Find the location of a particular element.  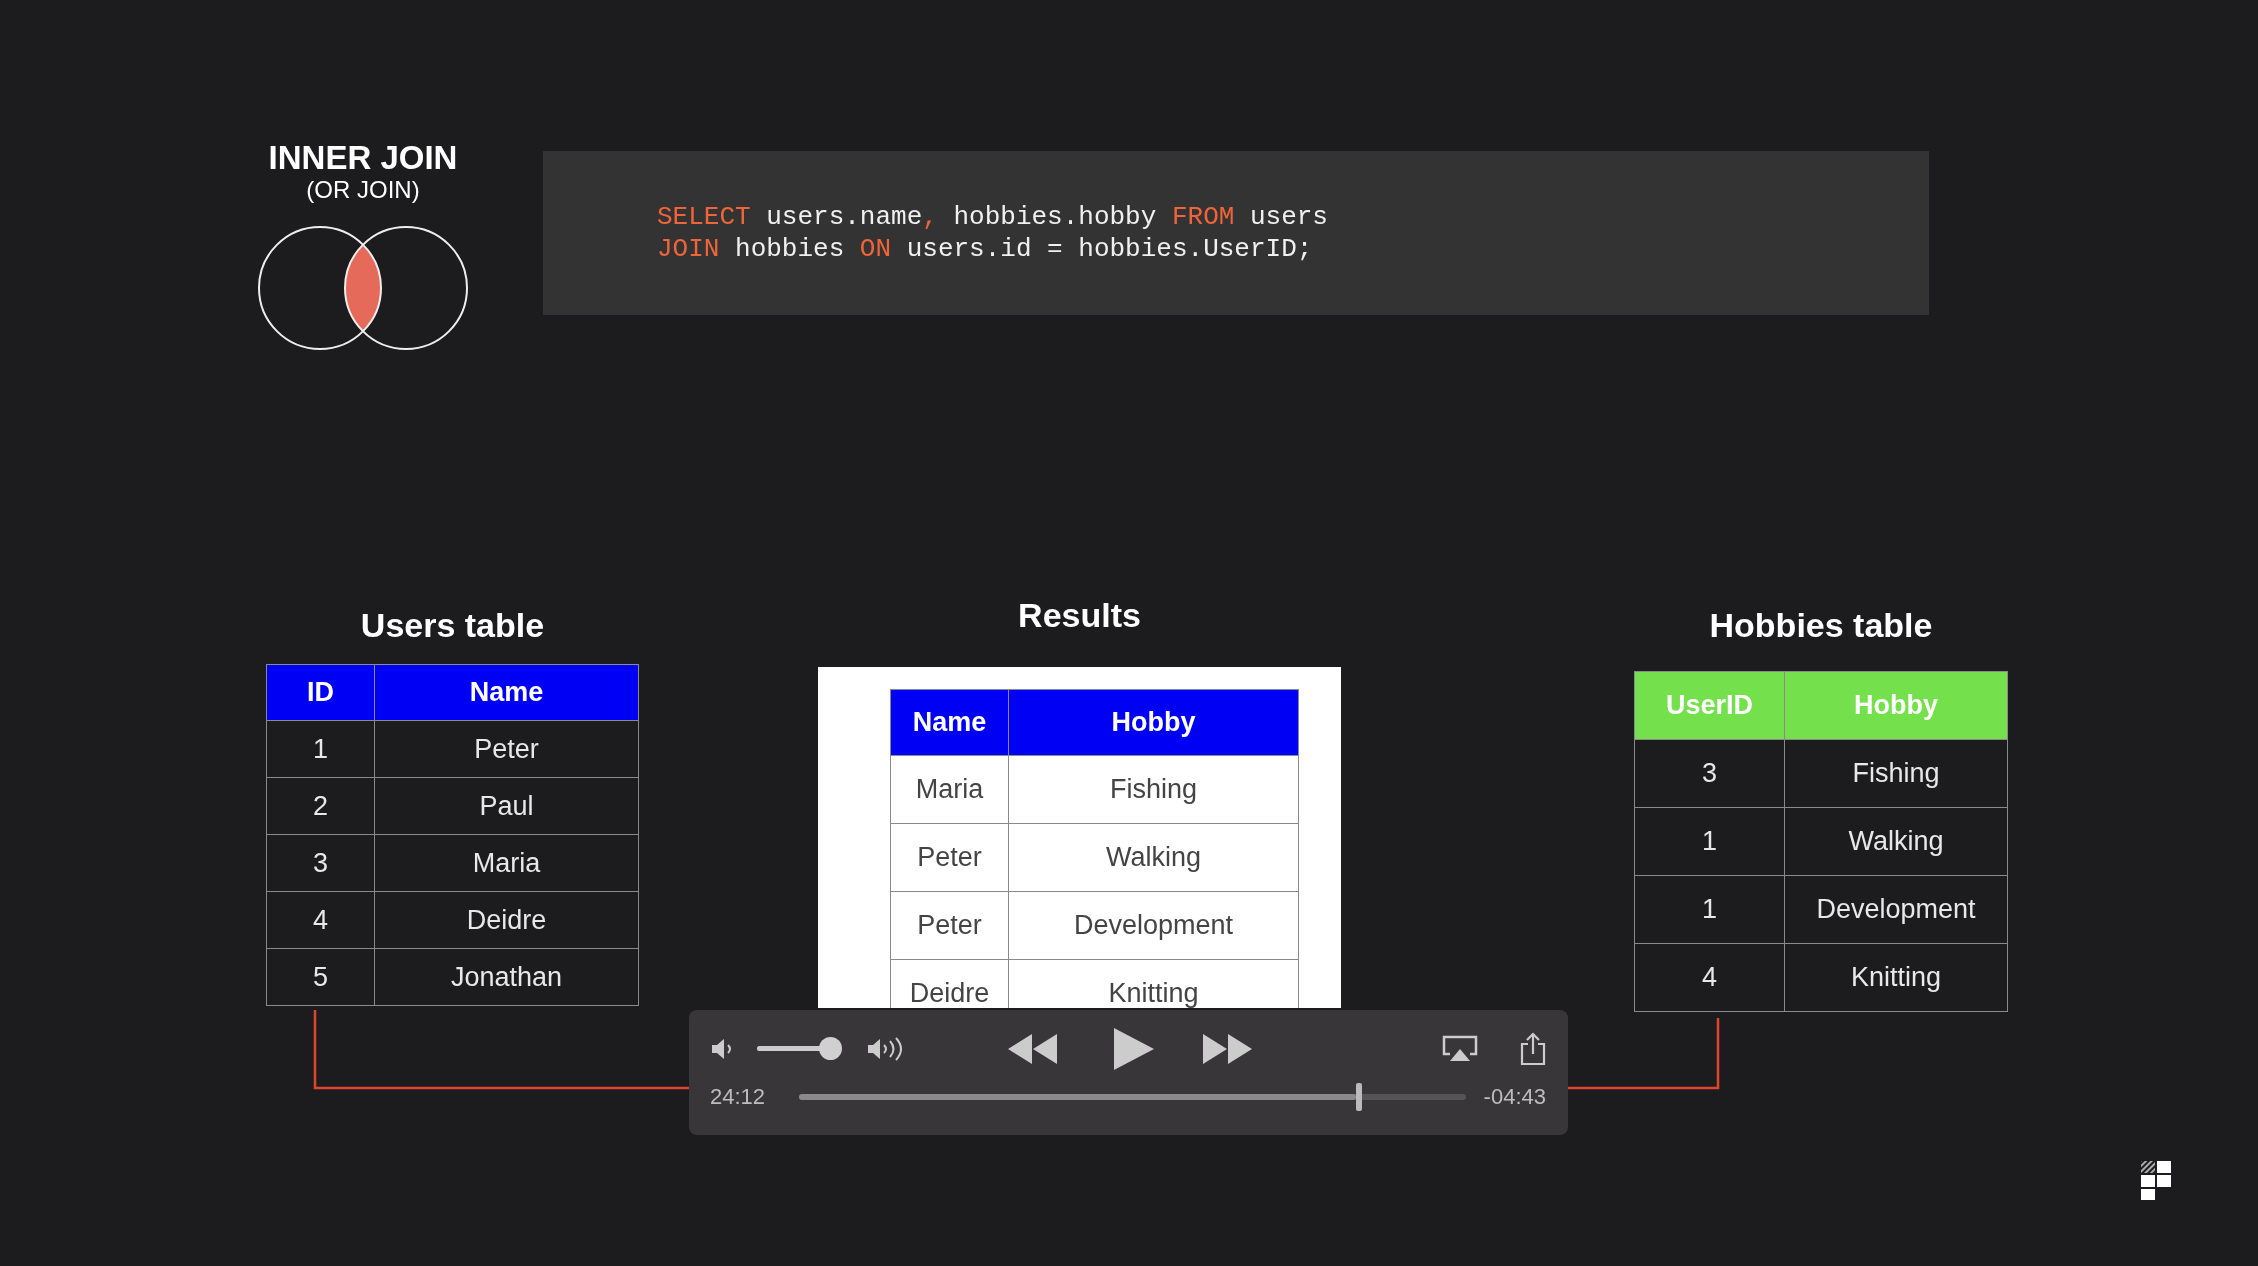

table-title: Results is located at coordinates (1079, 616).